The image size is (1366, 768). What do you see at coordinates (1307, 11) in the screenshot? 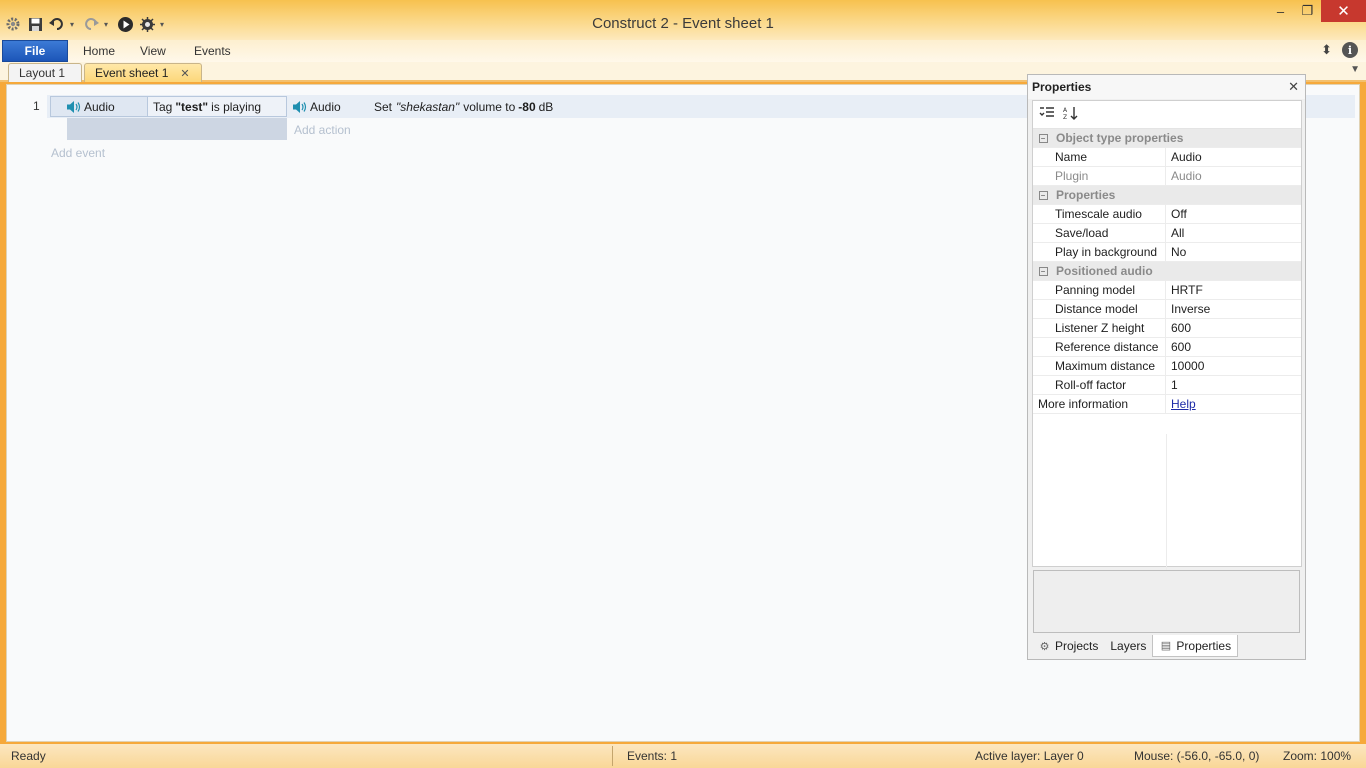
I see `restore-button: ❐` at bounding box center [1307, 11].